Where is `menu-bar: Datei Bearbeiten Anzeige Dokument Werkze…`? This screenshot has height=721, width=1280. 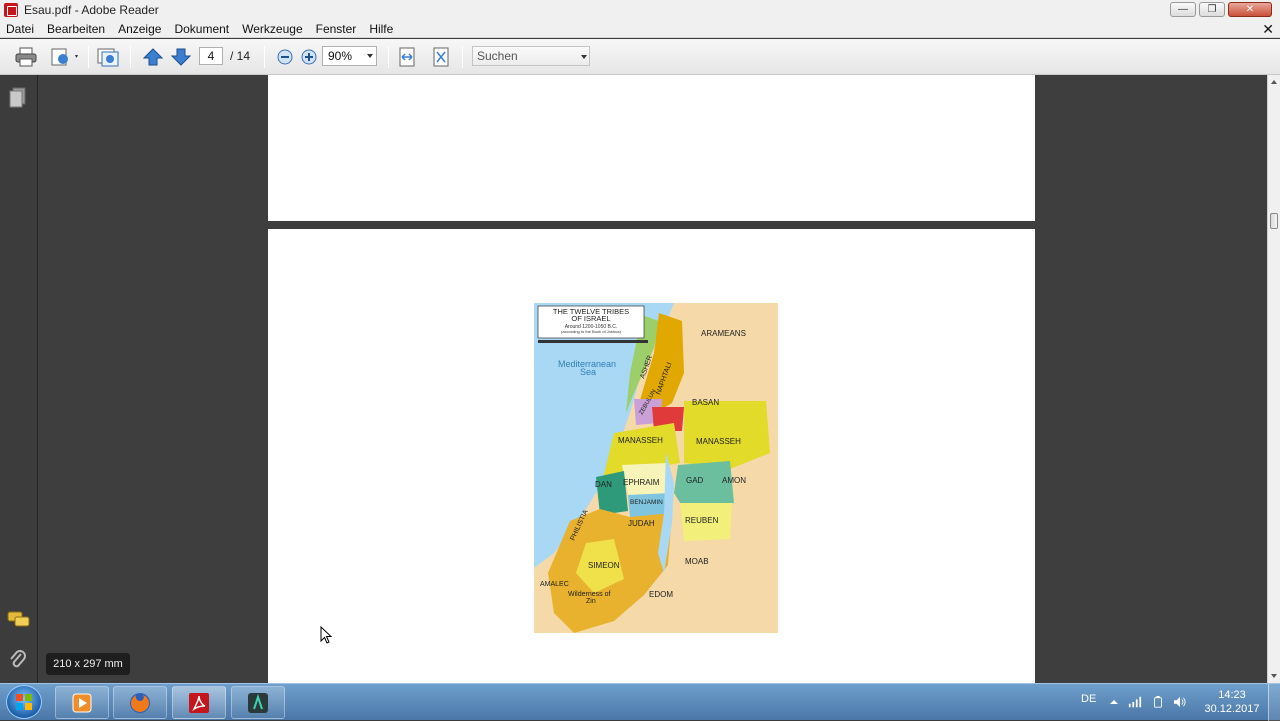
menu-bar: Datei Bearbeiten Anzeige Dokument Werkze… is located at coordinates (640, 29).